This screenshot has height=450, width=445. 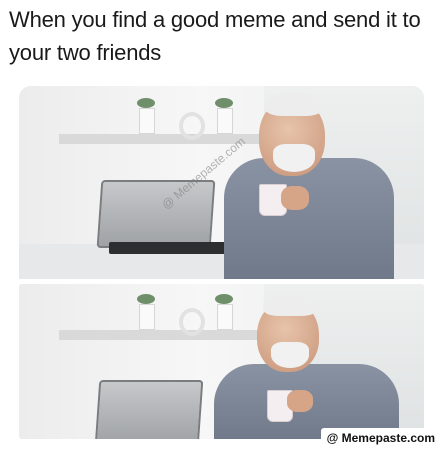 What do you see at coordinates (309, 218) in the screenshot?
I see `man-shirt` at bounding box center [309, 218].